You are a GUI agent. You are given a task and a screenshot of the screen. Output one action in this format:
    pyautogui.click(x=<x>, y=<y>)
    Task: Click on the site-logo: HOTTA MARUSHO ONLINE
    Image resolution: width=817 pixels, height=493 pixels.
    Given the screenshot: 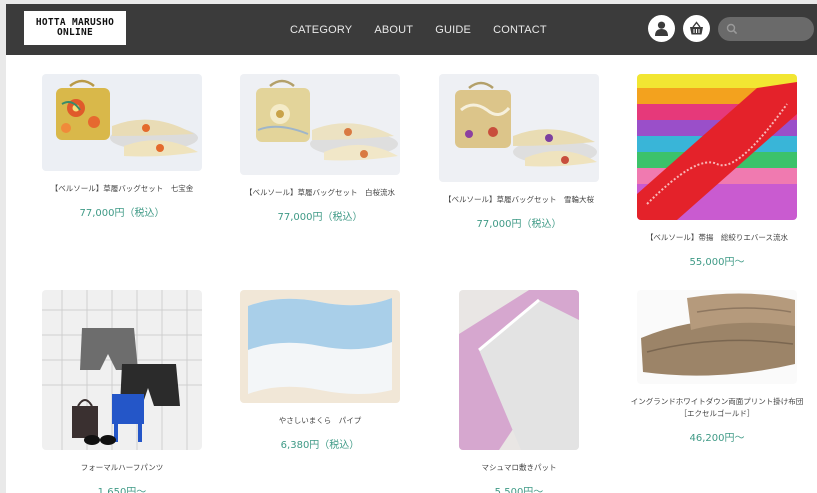 What is the action you would take?
    pyautogui.click(x=75, y=28)
    